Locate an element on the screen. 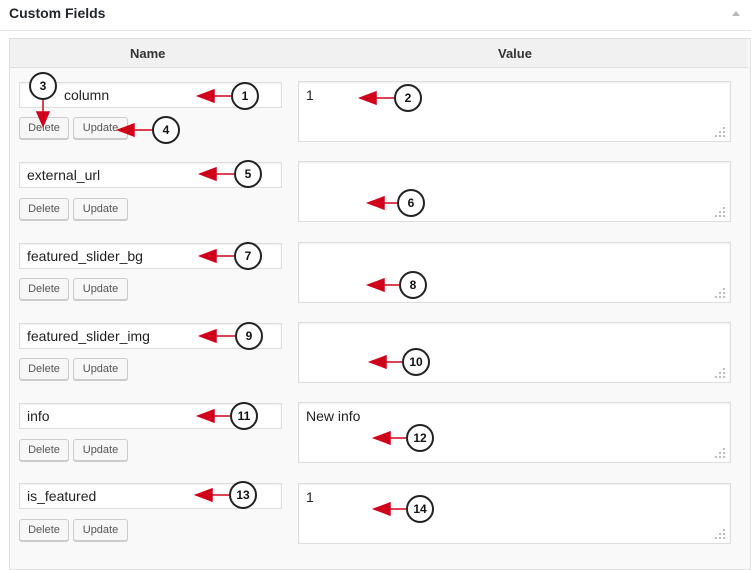 Image resolution: width=751 pixels, height=570 pixels. callout-1: 1 is located at coordinates (245, 96).